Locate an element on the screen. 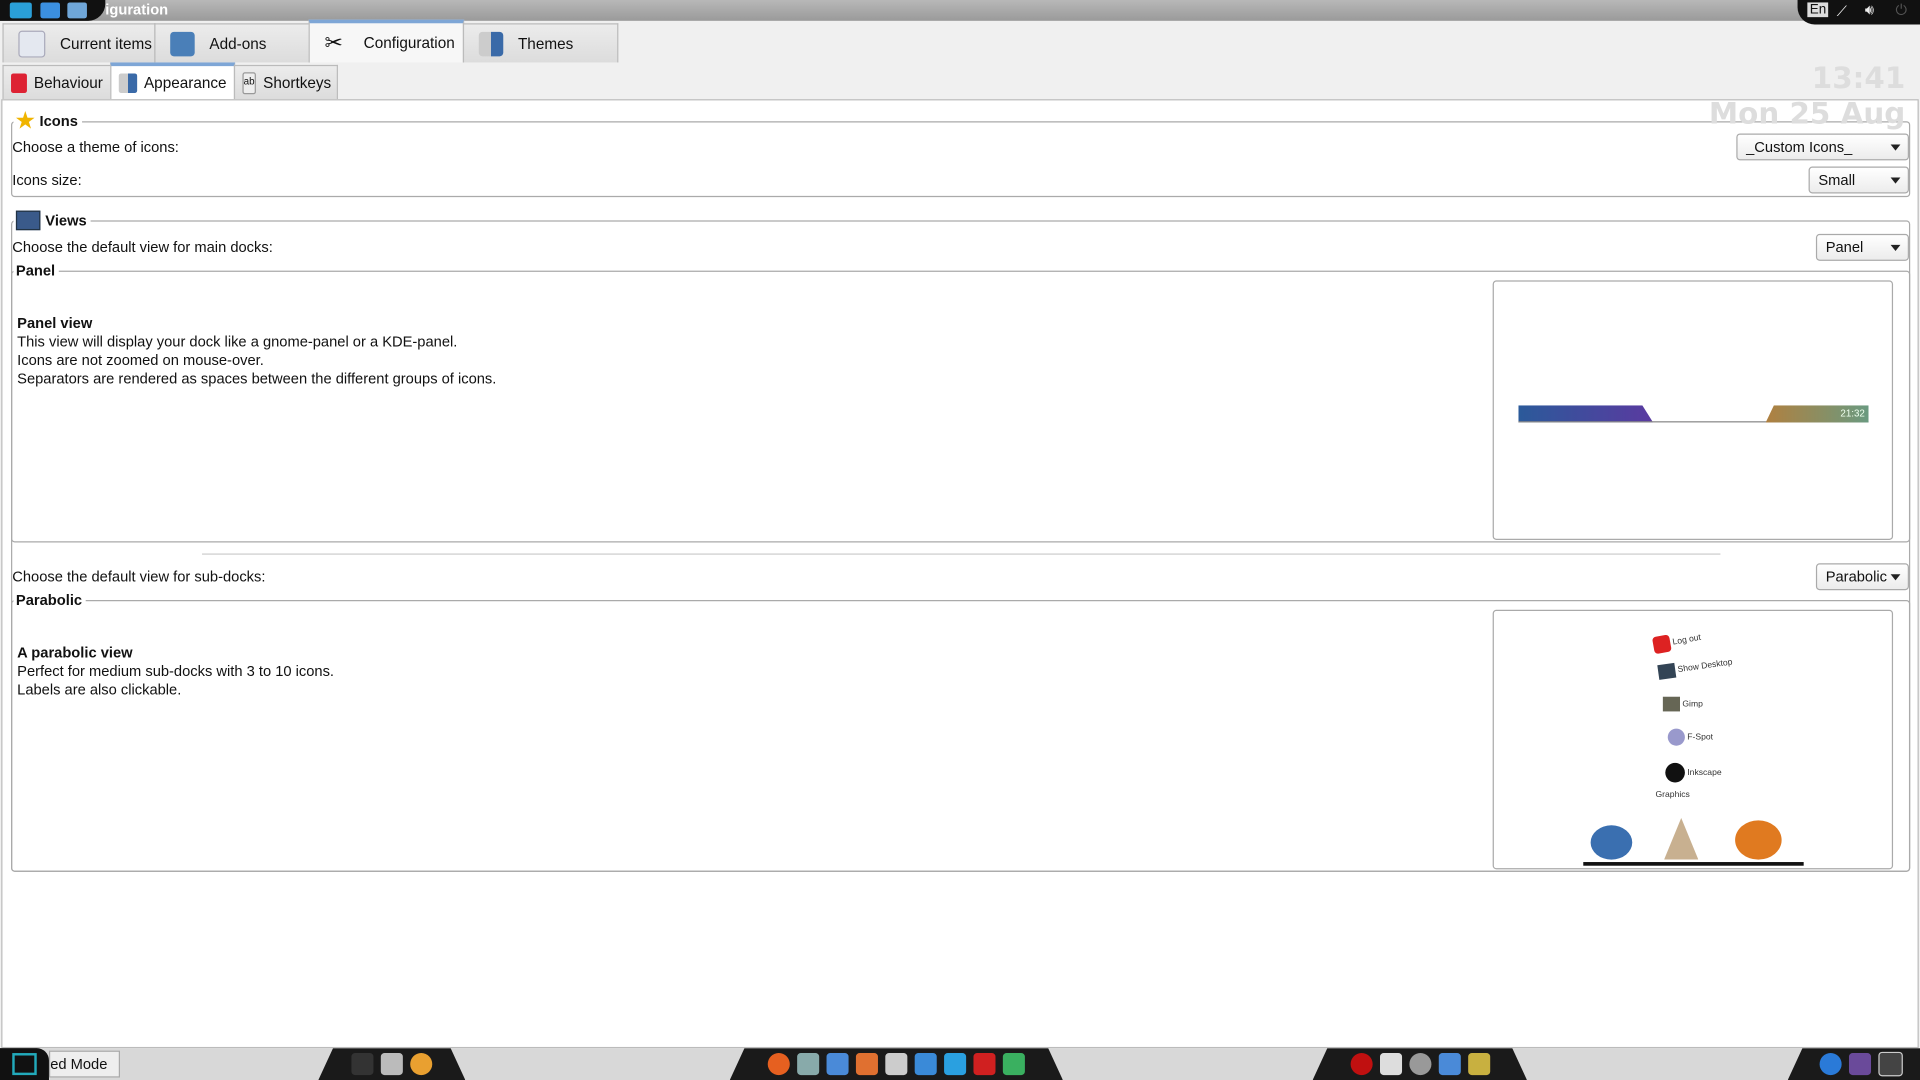  top-left-launcher is located at coordinates (53, 10).